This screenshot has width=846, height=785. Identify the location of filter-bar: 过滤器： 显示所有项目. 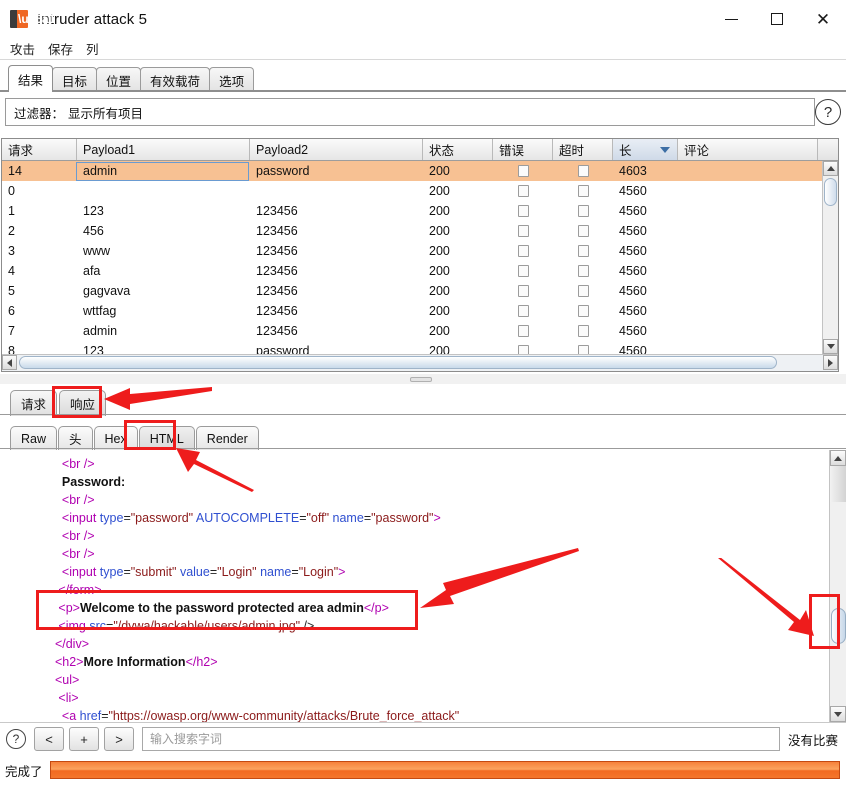
(410, 112).